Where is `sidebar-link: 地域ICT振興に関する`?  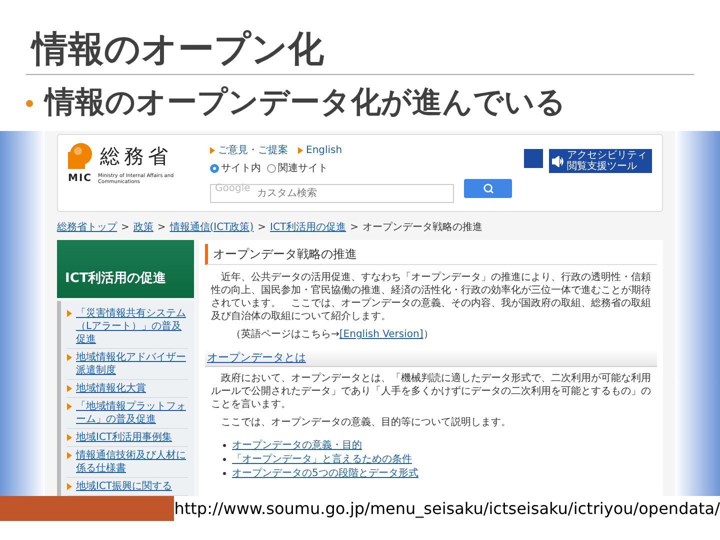 sidebar-link: 地域ICT振興に関する is located at coordinates (124, 486).